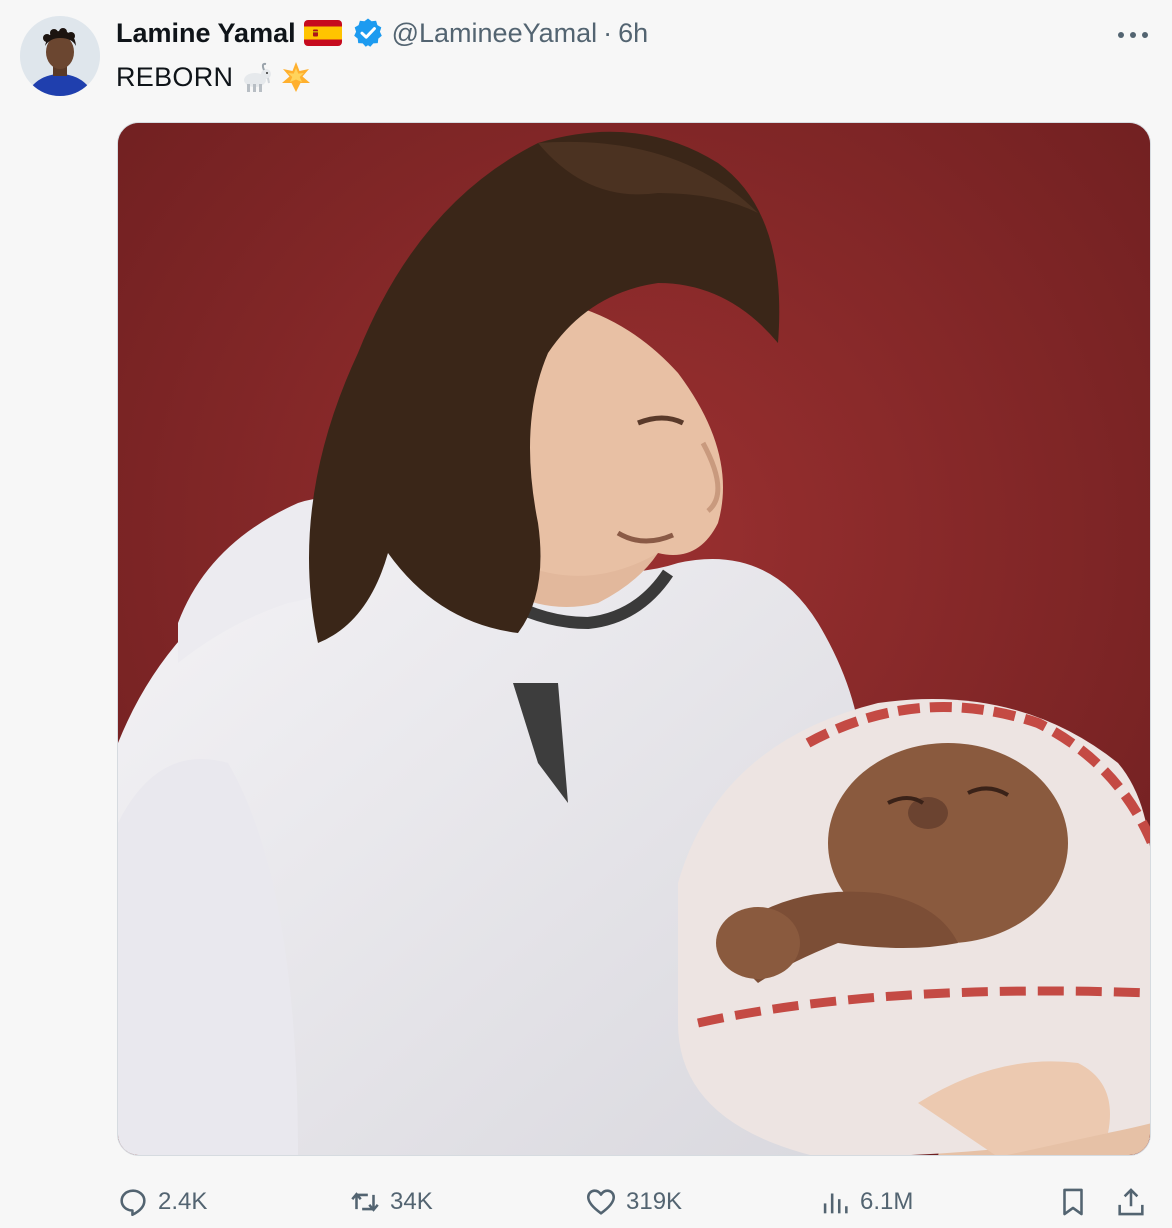  I want to click on analytics-icon, so click(835, 1203).